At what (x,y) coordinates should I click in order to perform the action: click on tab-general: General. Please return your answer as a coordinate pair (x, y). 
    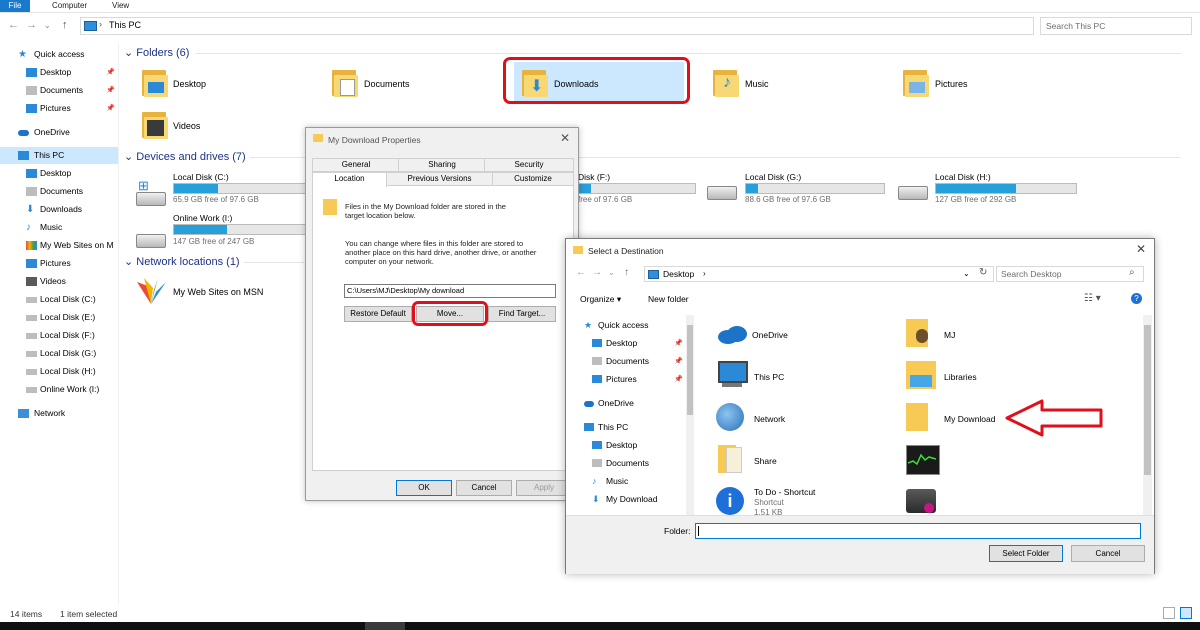
    Looking at the image, I should click on (356, 165).